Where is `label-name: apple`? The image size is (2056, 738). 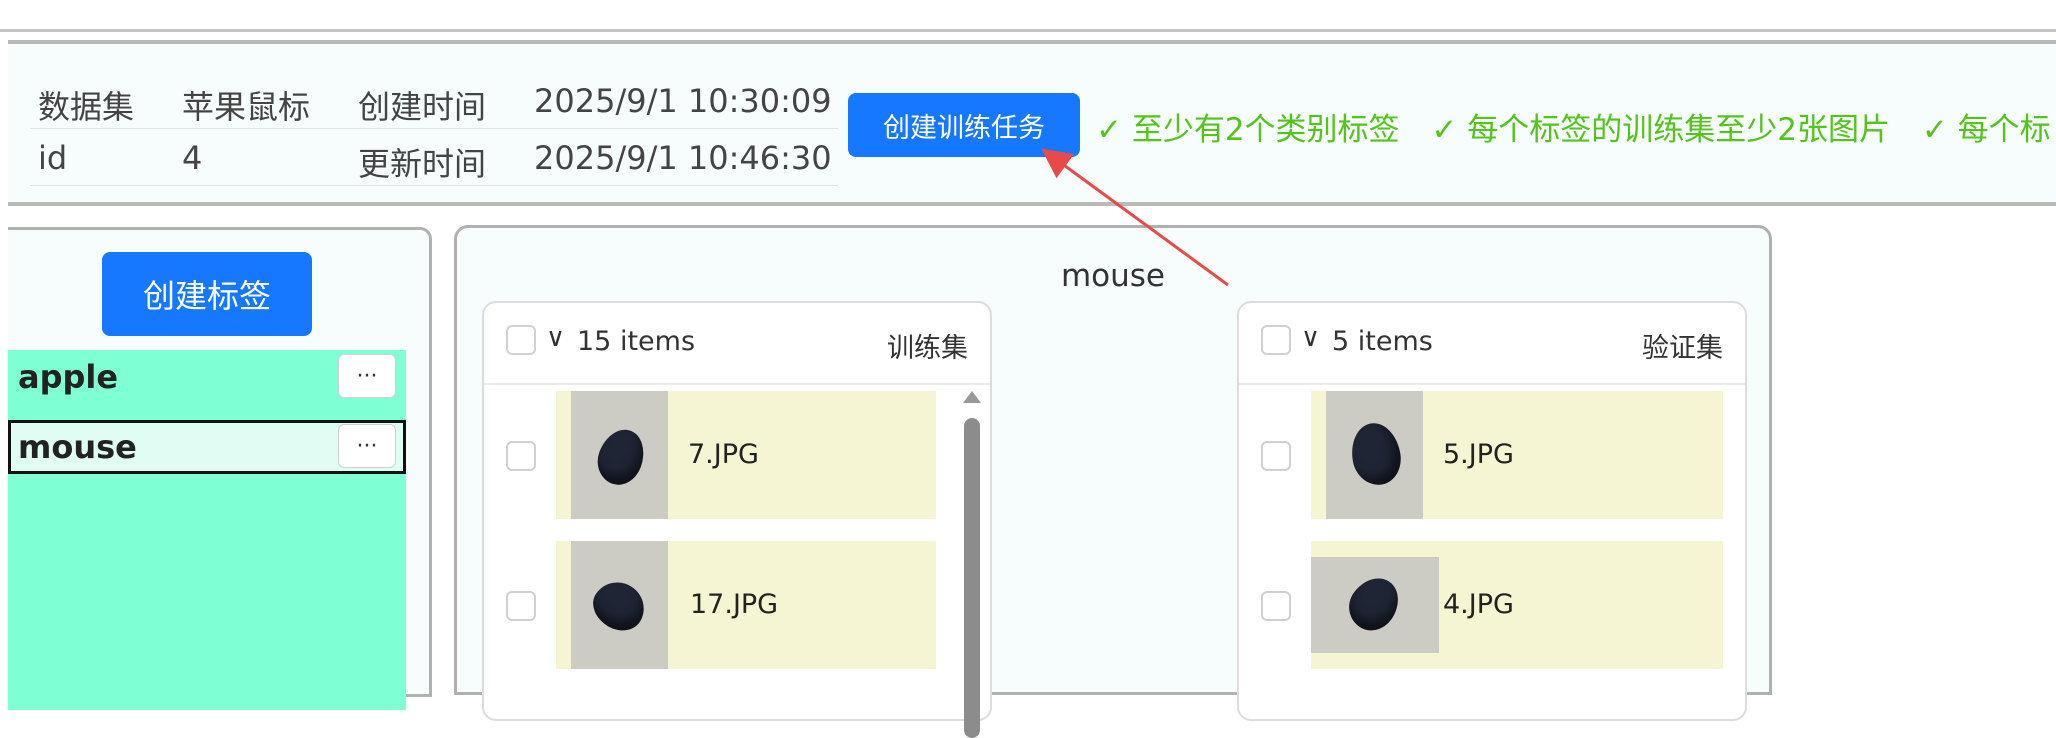
label-name: apple is located at coordinates (68, 377).